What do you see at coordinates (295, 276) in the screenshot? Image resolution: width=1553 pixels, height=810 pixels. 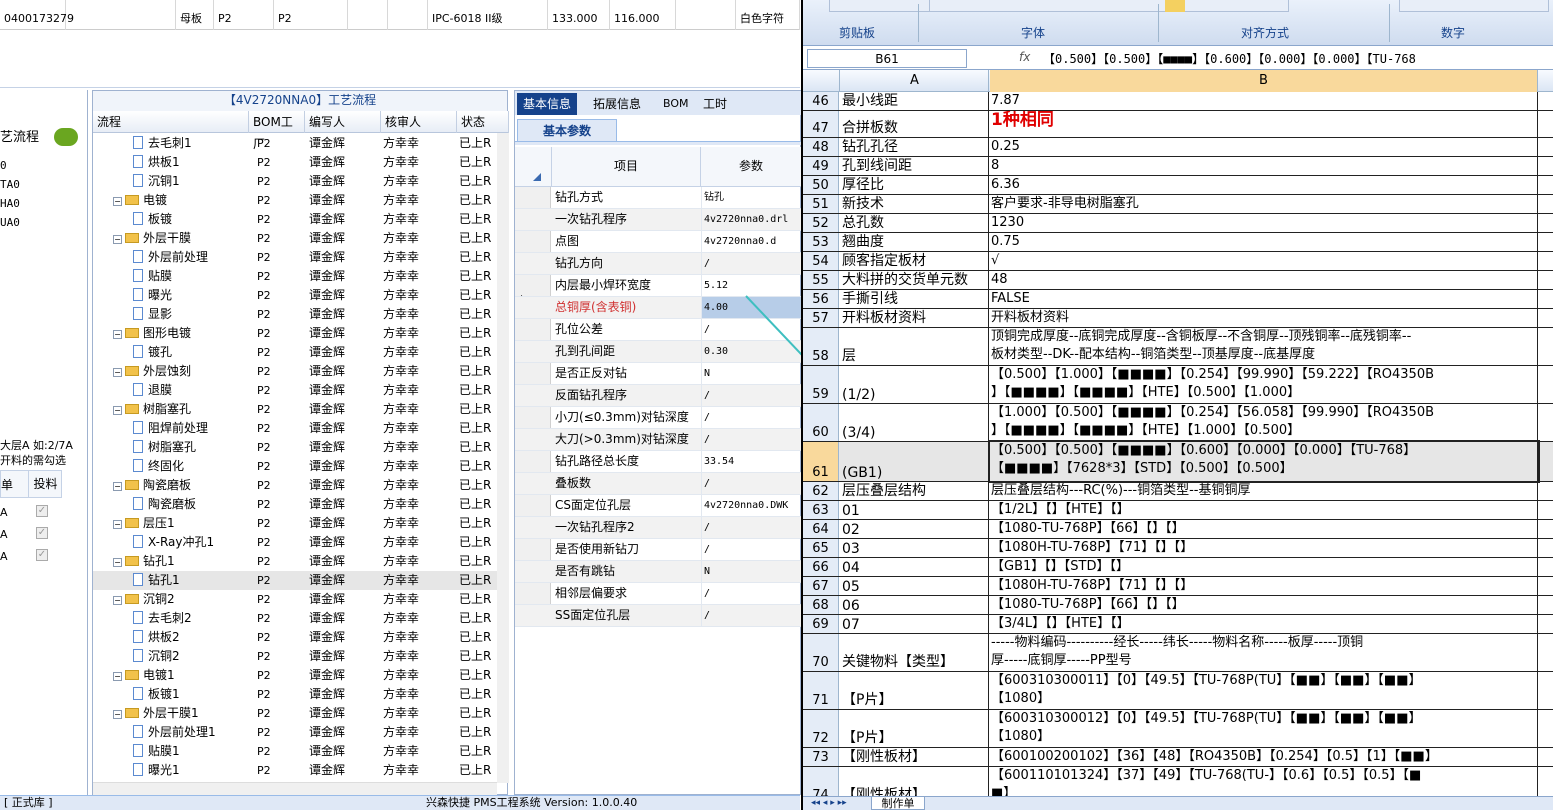 I see `tree-row: 贴膜 P2 谭金辉 方幸幸 已上R` at bounding box center [295, 276].